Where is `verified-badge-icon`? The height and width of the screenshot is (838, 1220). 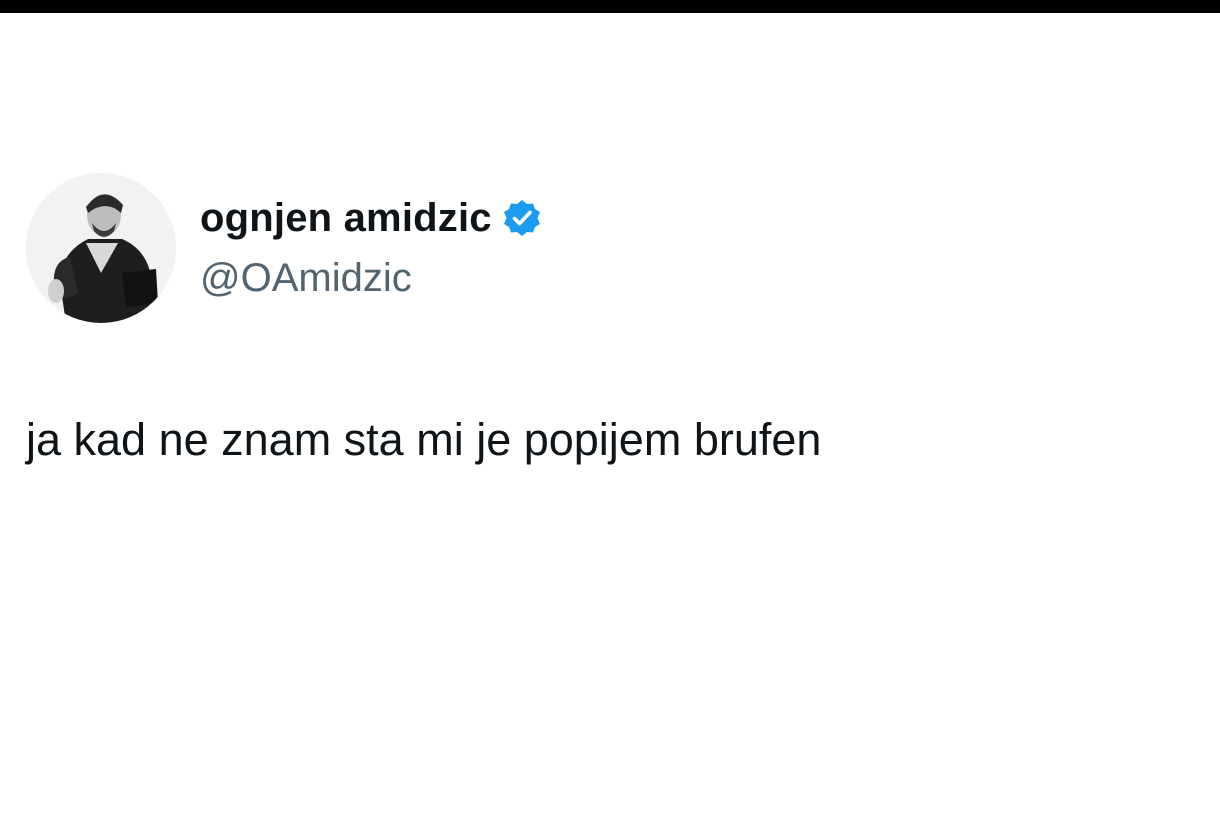 verified-badge-icon is located at coordinates (522, 218).